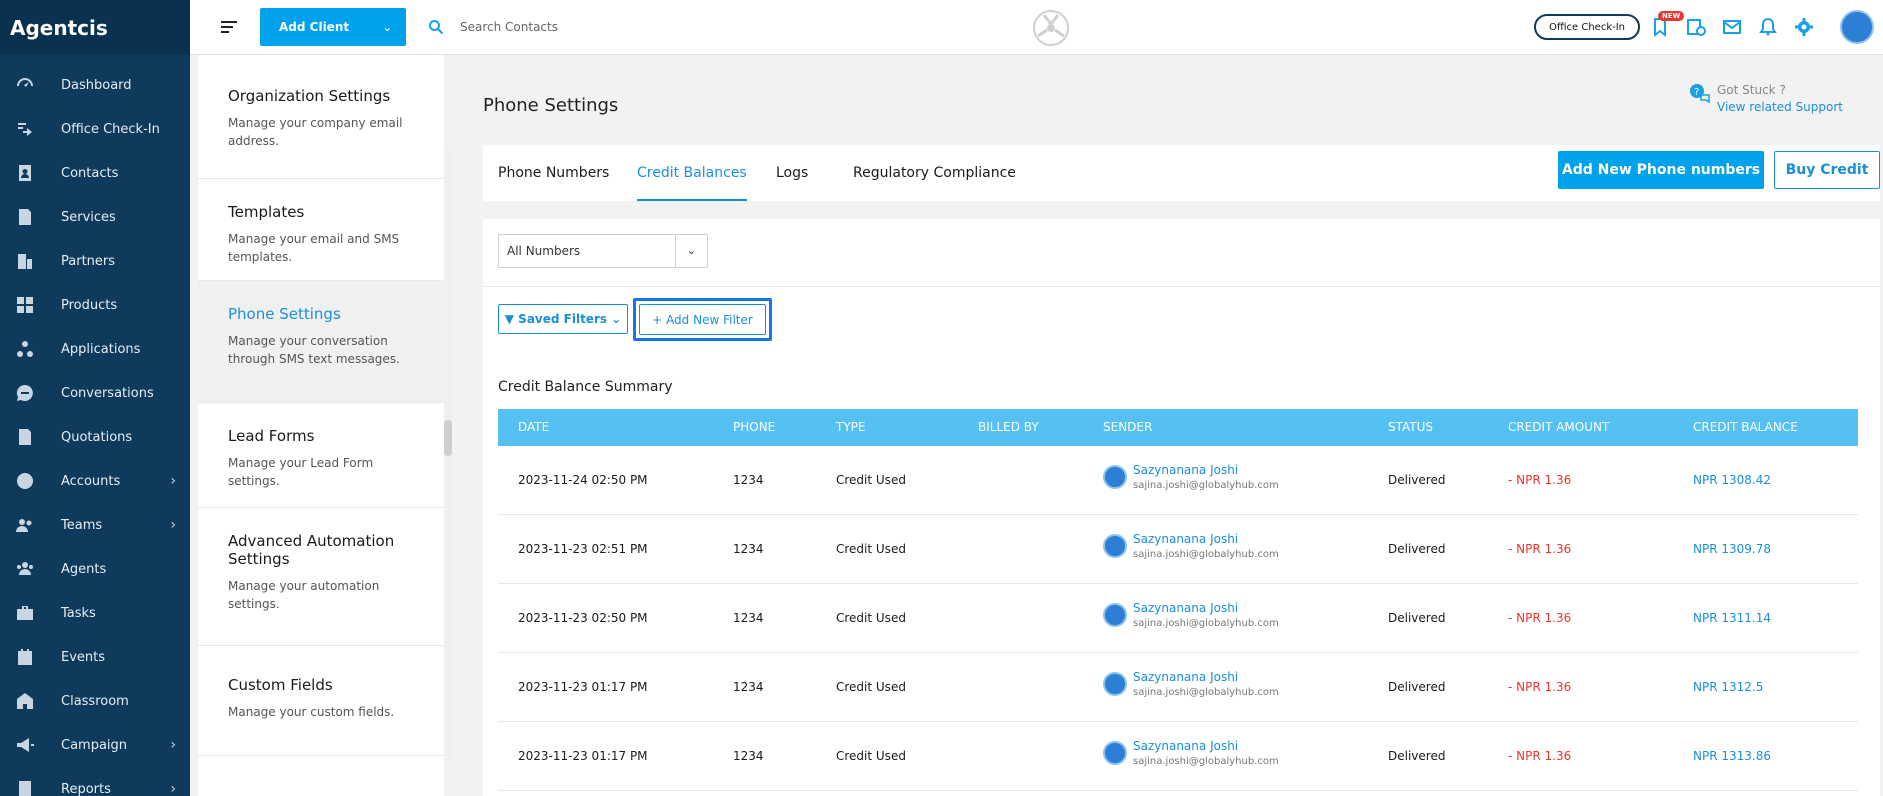 This screenshot has width=1883, height=796. I want to click on bell-icon, so click(1768, 27).